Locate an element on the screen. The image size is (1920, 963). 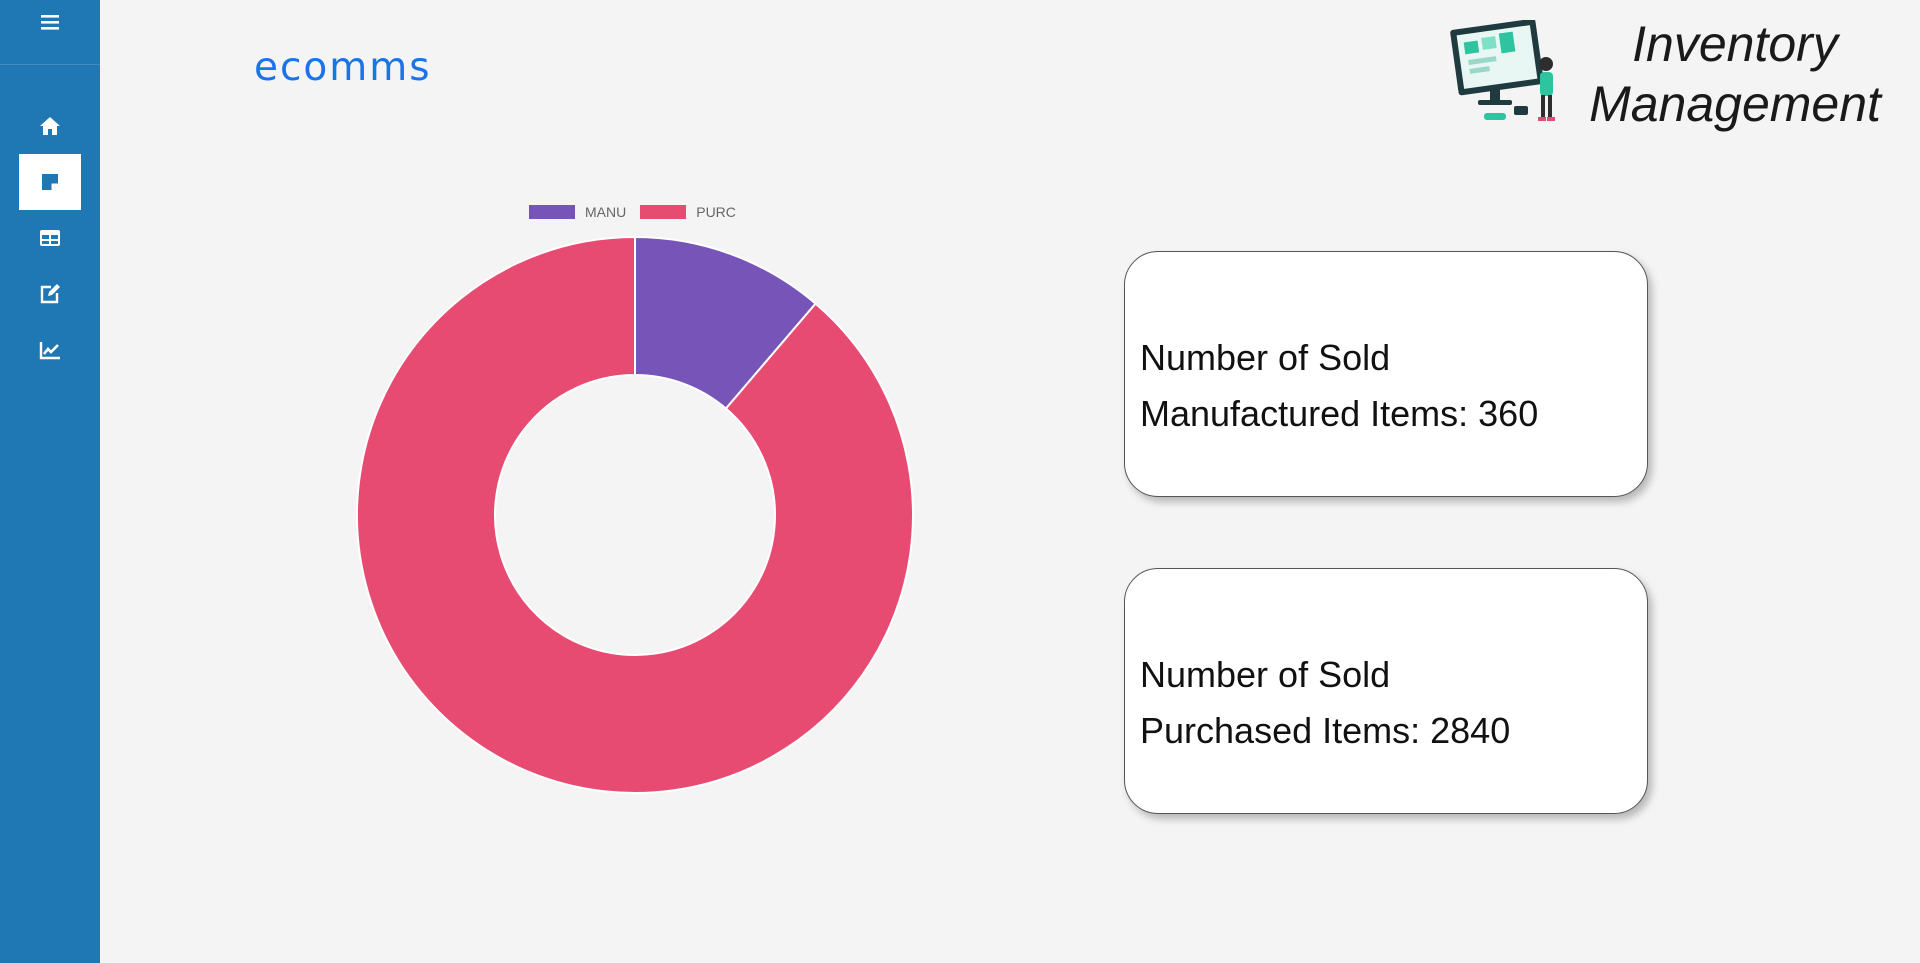
home-icon is located at coordinates (50, 126).